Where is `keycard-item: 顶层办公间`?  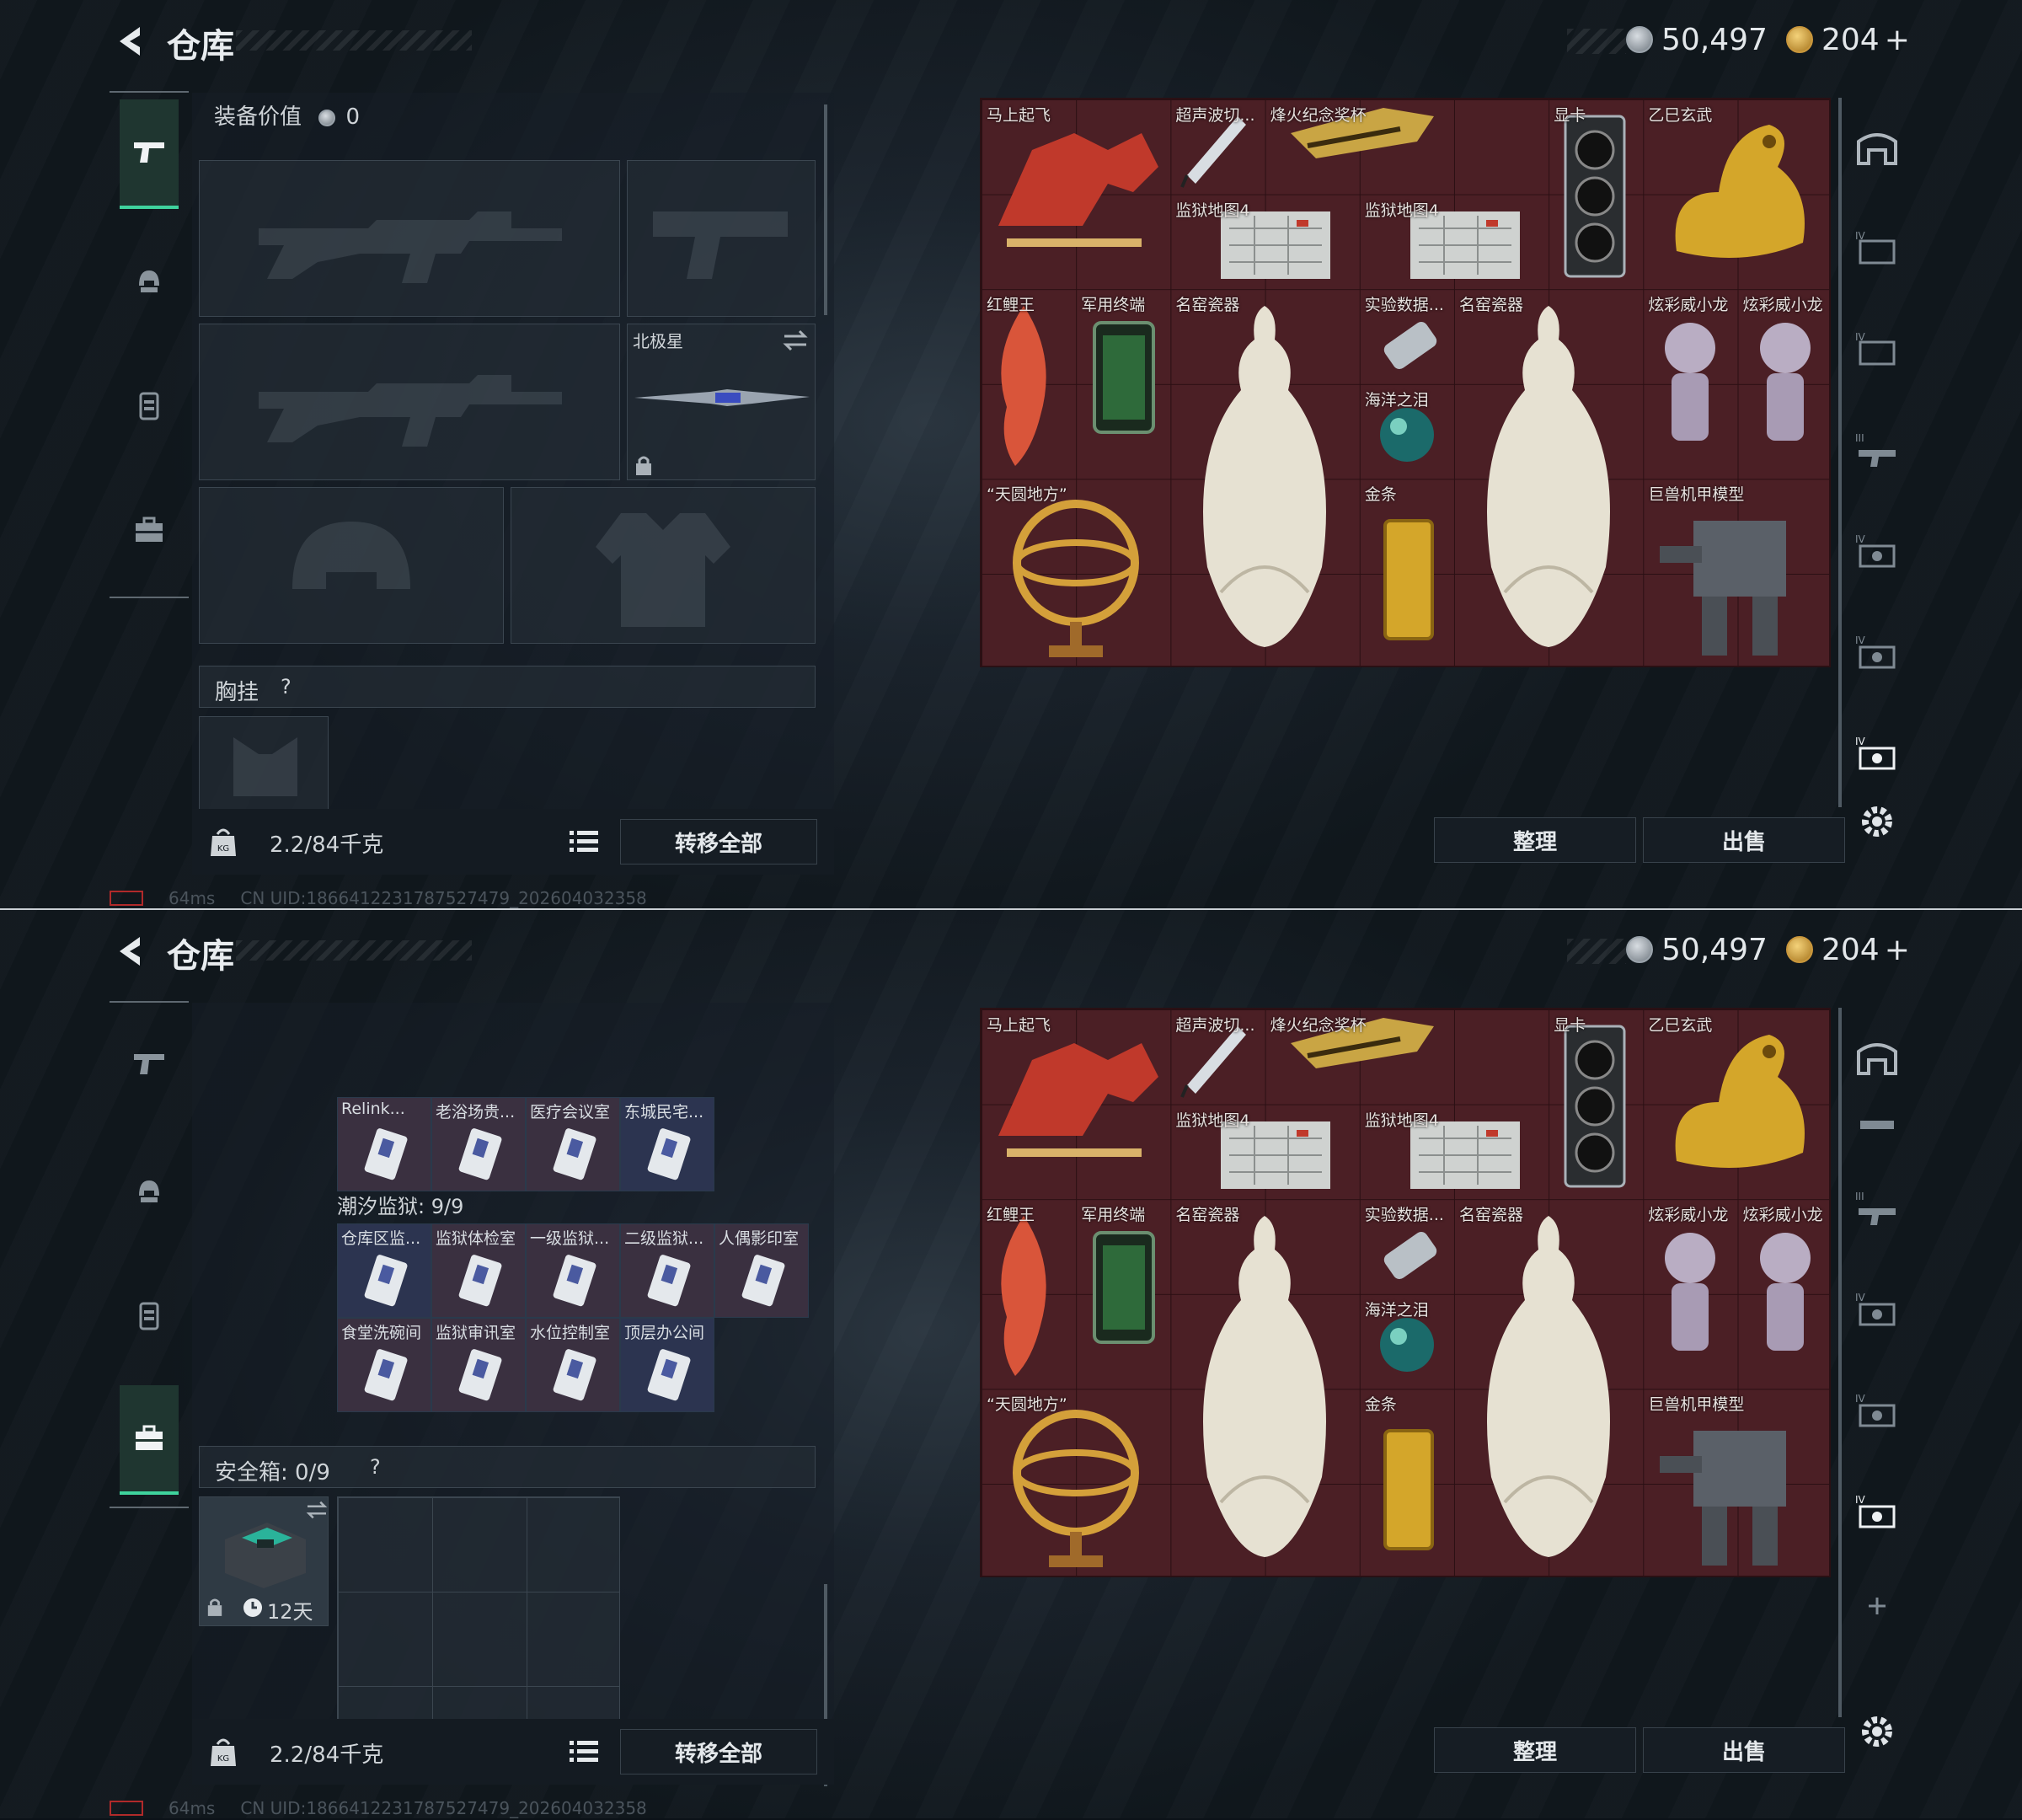 keycard-item: 顶层办公间 is located at coordinates (667, 1365).